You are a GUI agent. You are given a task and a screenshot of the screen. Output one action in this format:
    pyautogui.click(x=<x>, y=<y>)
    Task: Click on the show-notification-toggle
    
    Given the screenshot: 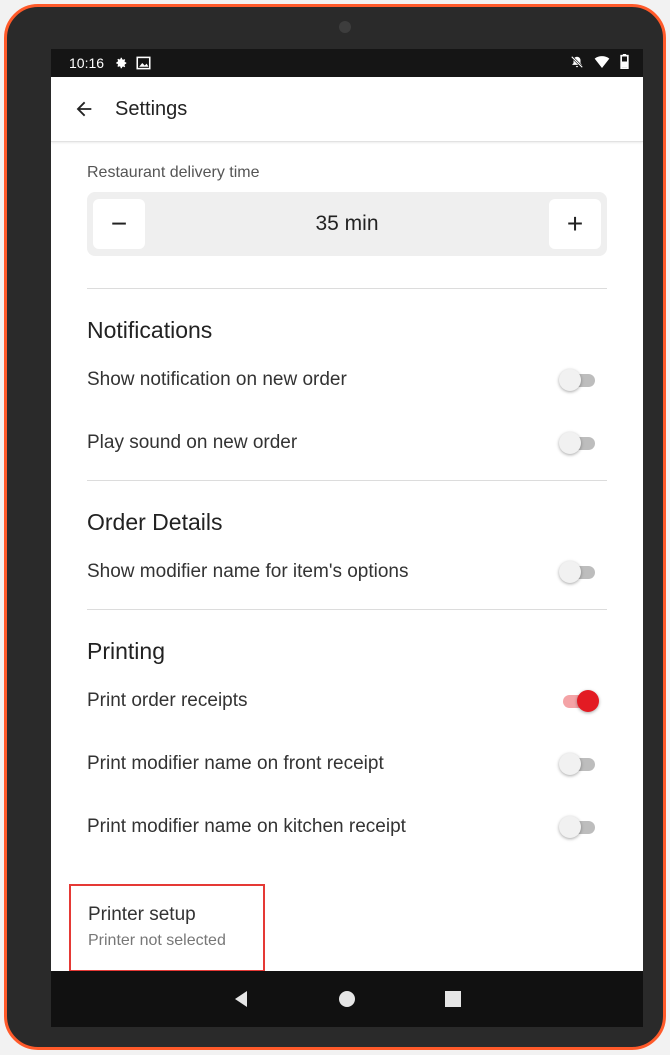 What is the action you would take?
    pyautogui.click(x=579, y=380)
    